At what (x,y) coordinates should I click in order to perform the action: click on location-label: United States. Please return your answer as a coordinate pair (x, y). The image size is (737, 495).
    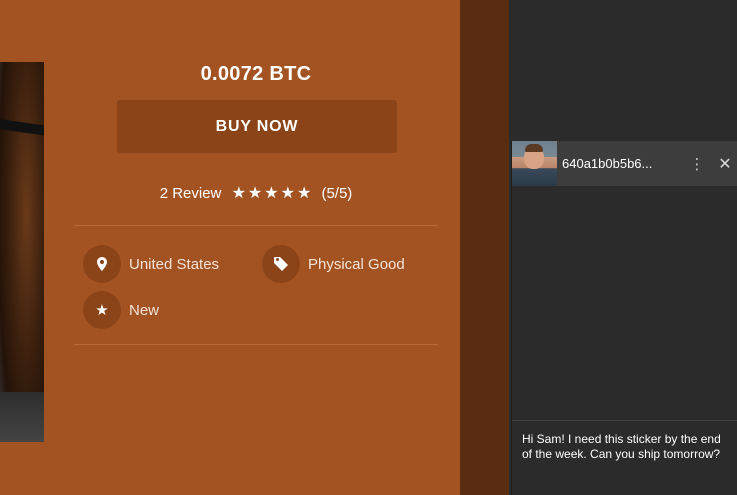
    Looking at the image, I should click on (174, 264).